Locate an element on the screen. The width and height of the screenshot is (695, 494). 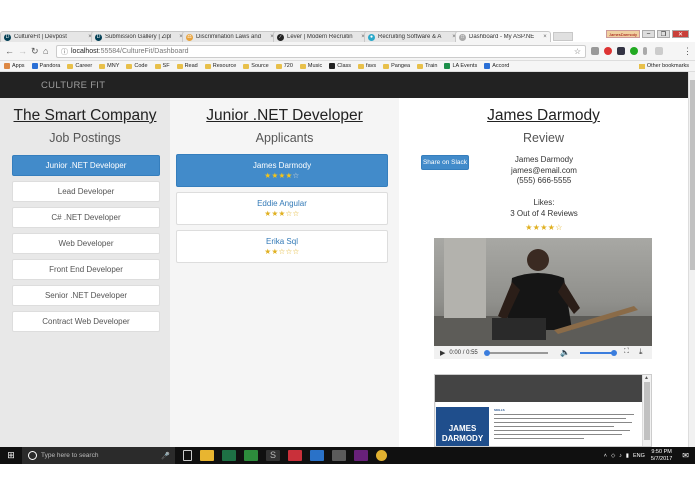
tray-chevron-icon: ˄ is located at coordinates (605, 456).